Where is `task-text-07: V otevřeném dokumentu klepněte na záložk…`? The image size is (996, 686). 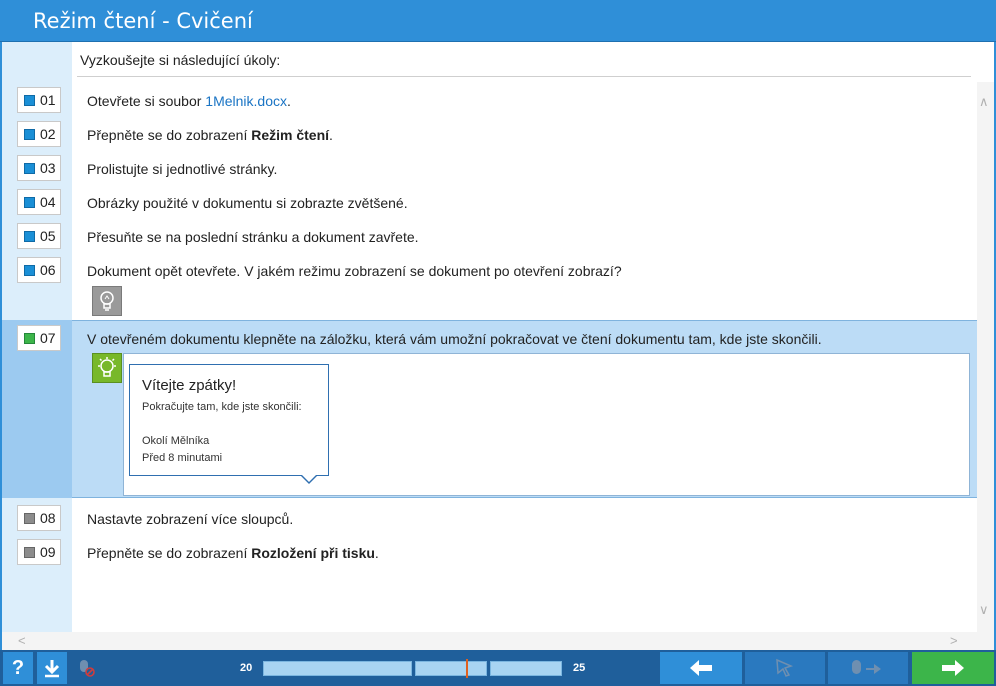 task-text-07: V otevřeném dokumentu klepněte na záložk… is located at coordinates (454, 339).